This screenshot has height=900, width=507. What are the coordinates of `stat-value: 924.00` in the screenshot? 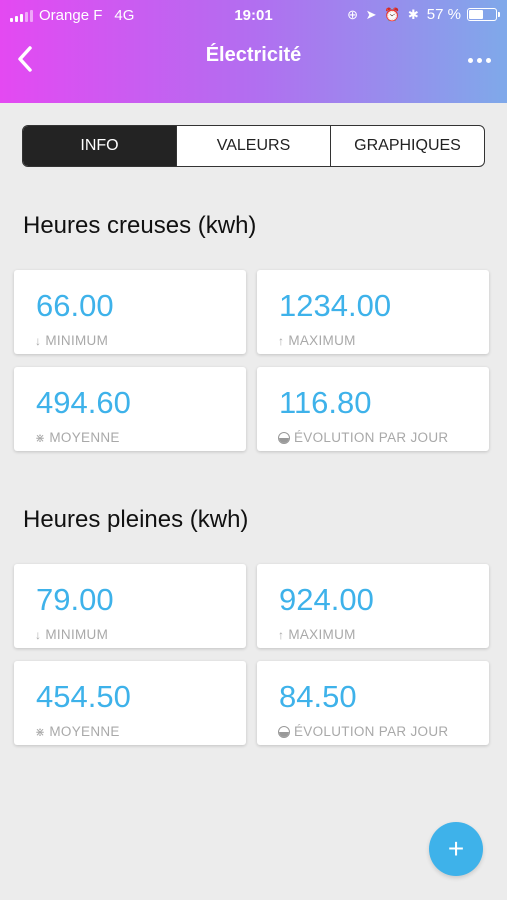 It's located at (326, 599).